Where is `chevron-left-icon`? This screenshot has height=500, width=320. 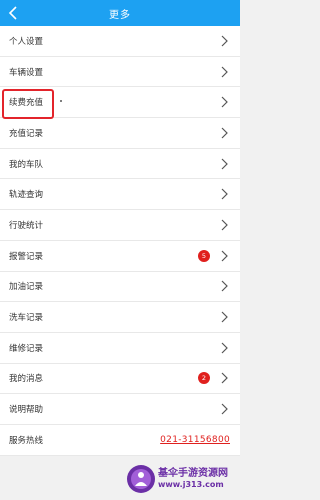 chevron-left-icon is located at coordinates (12, 13).